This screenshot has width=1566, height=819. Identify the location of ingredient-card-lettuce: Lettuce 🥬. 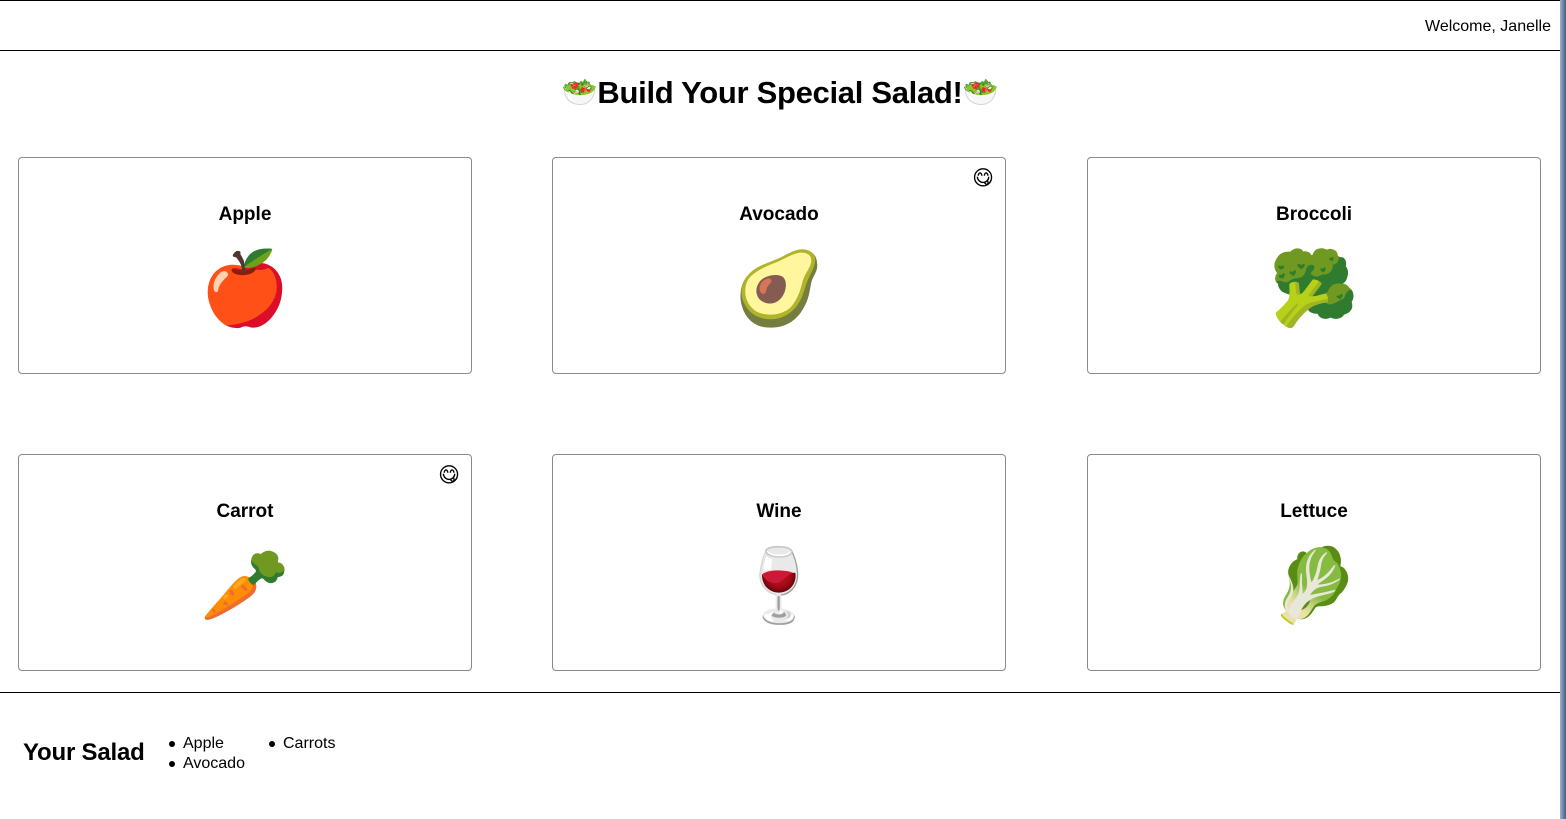
(1314, 562).